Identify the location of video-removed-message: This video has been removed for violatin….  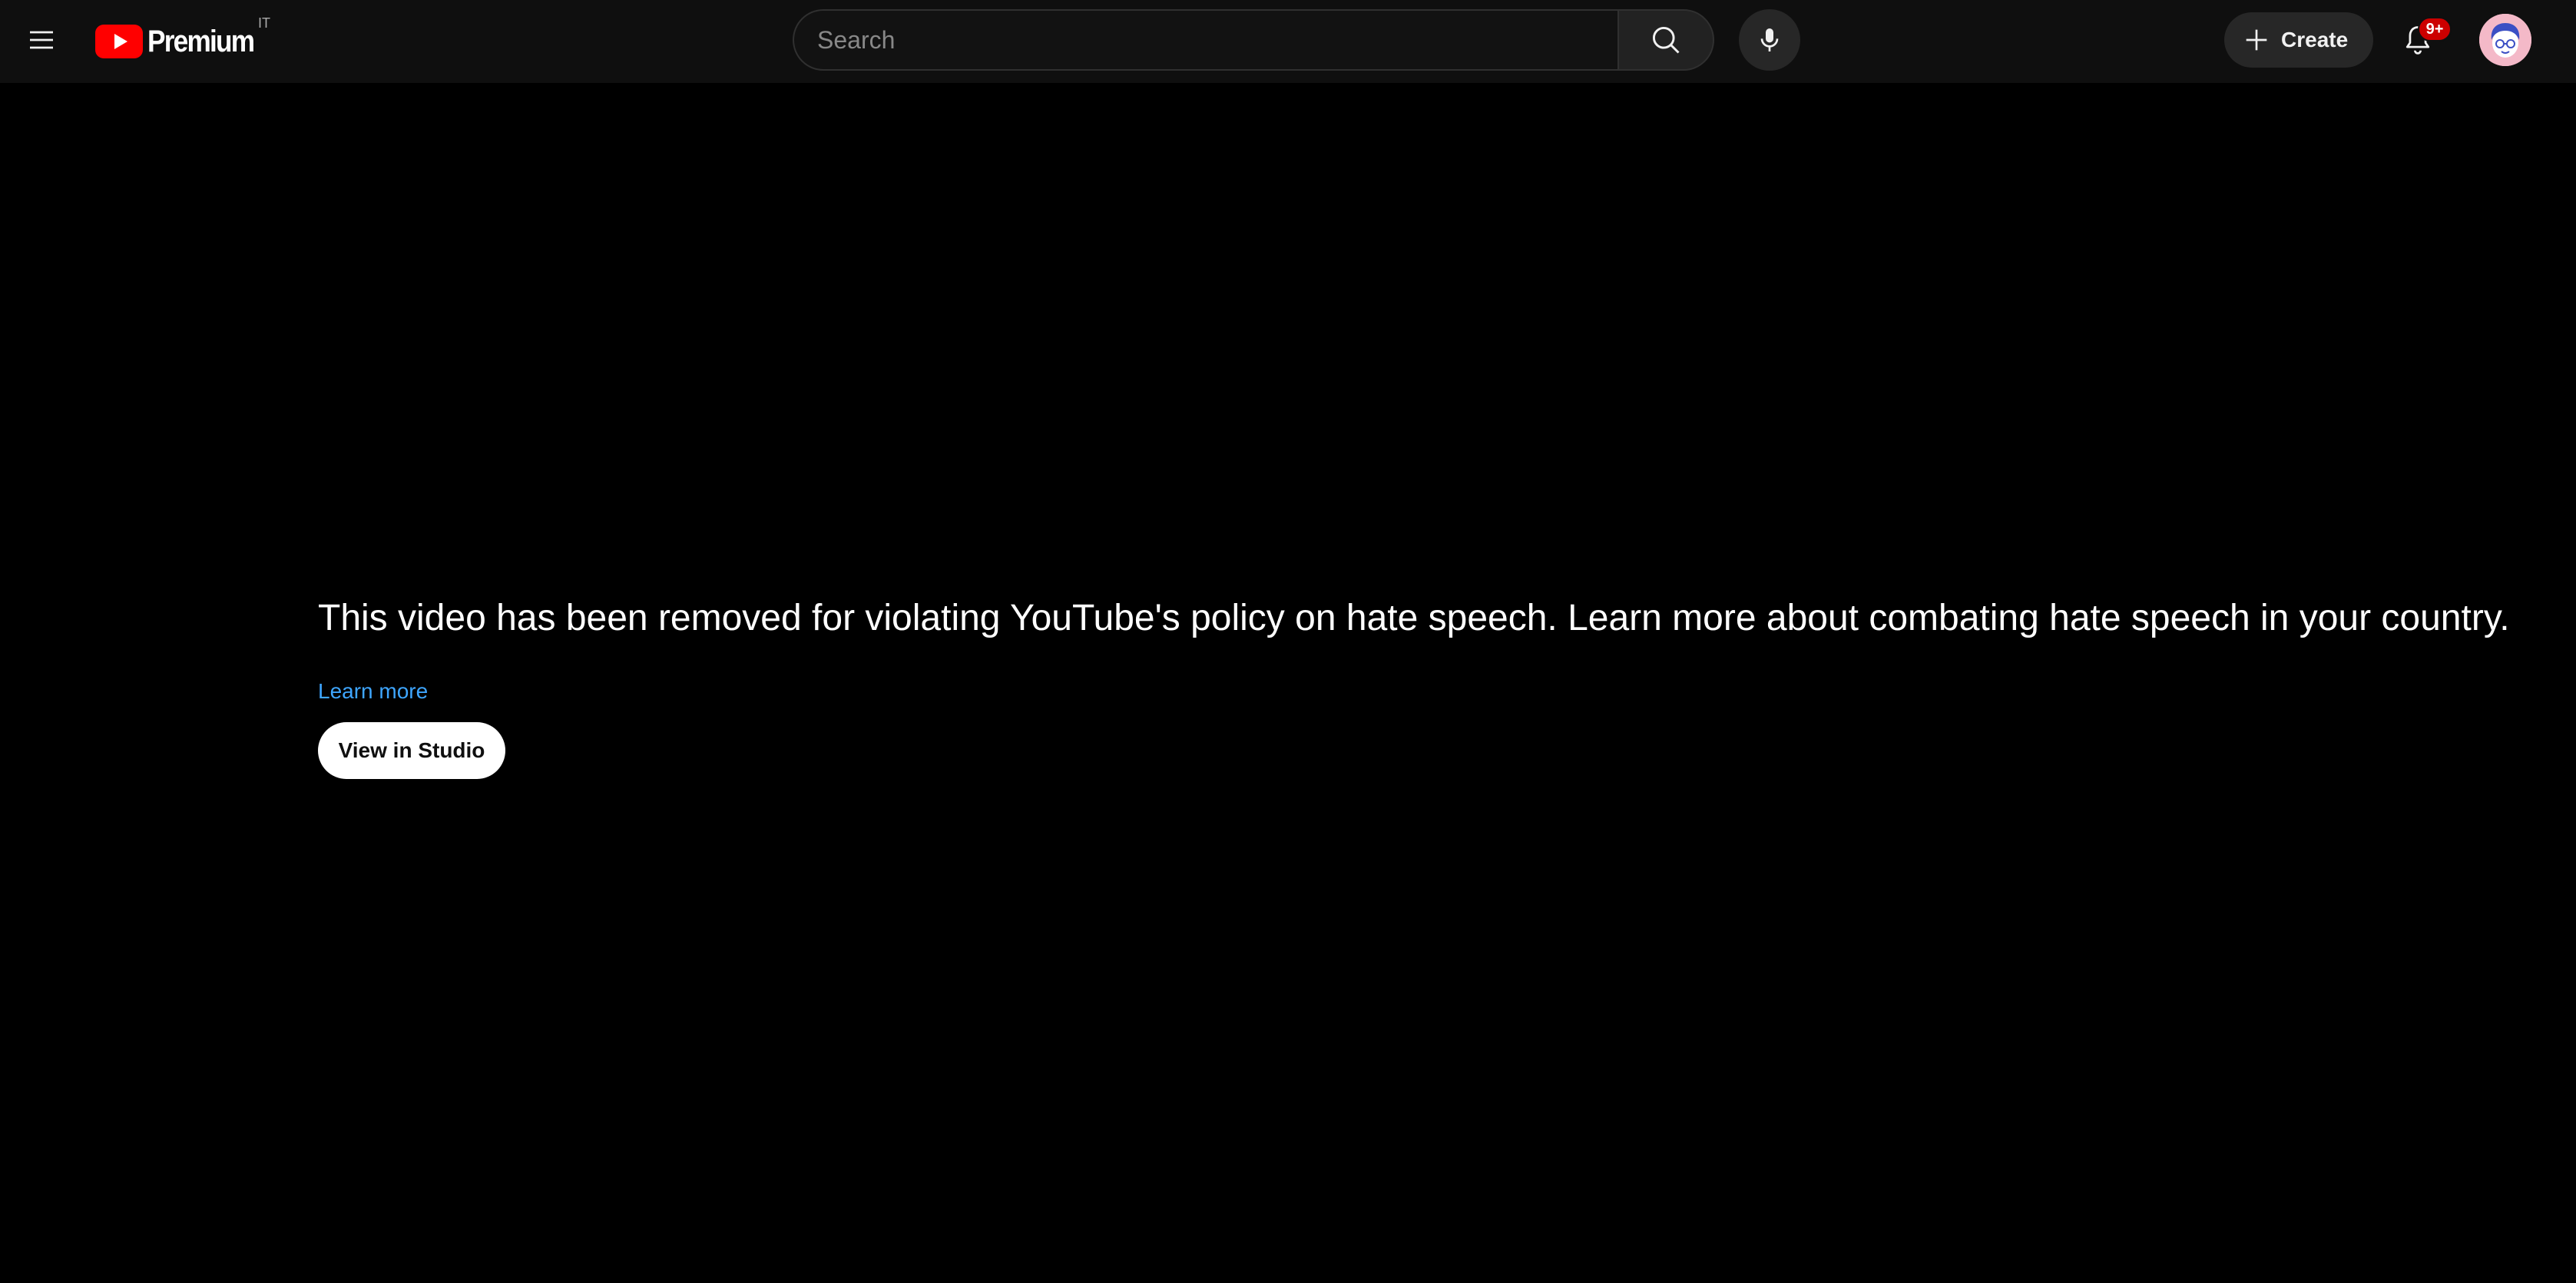
(1414, 618).